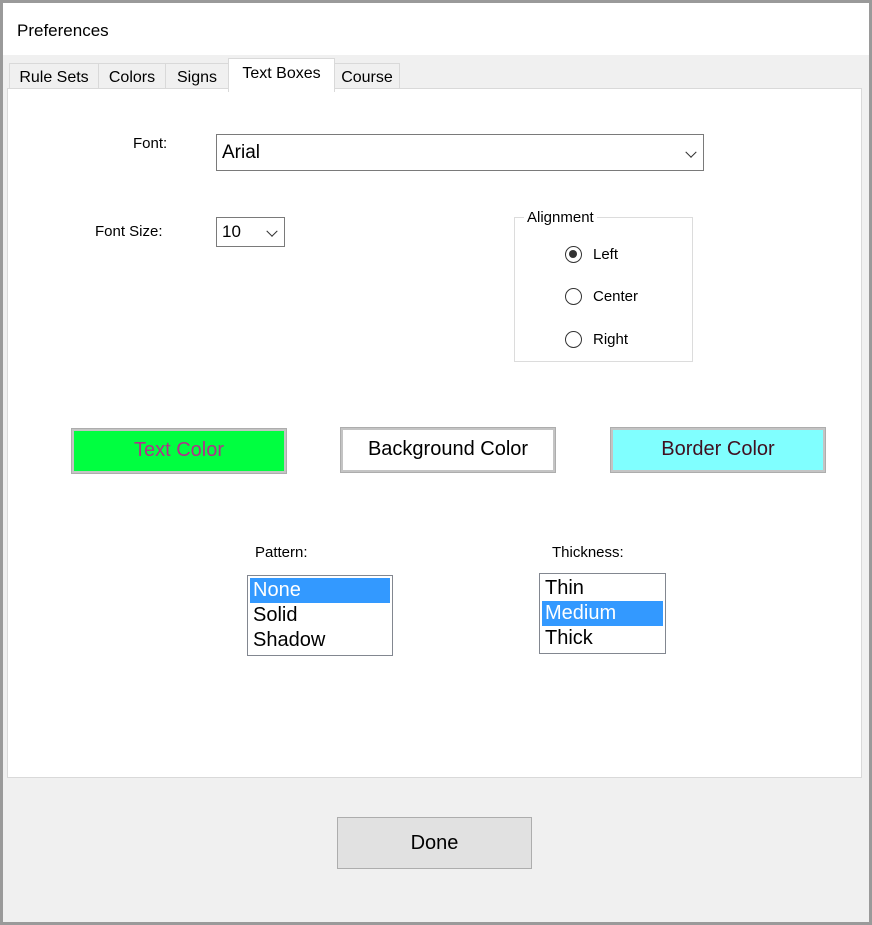 Image resolution: width=872 pixels, height=925 pixels. I want to click on font-label: Font:, so click(150, 143).